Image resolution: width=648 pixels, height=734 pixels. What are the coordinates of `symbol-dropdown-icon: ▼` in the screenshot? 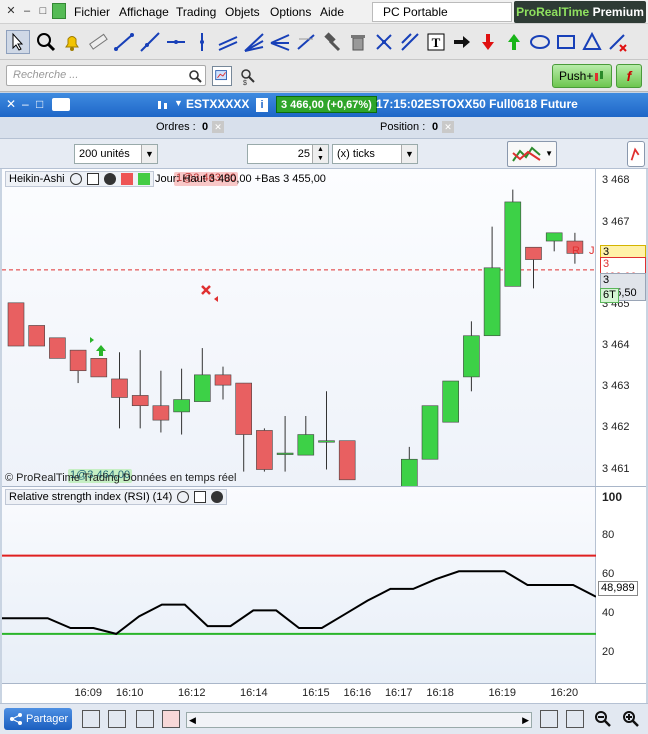 It's located at (178, 103).